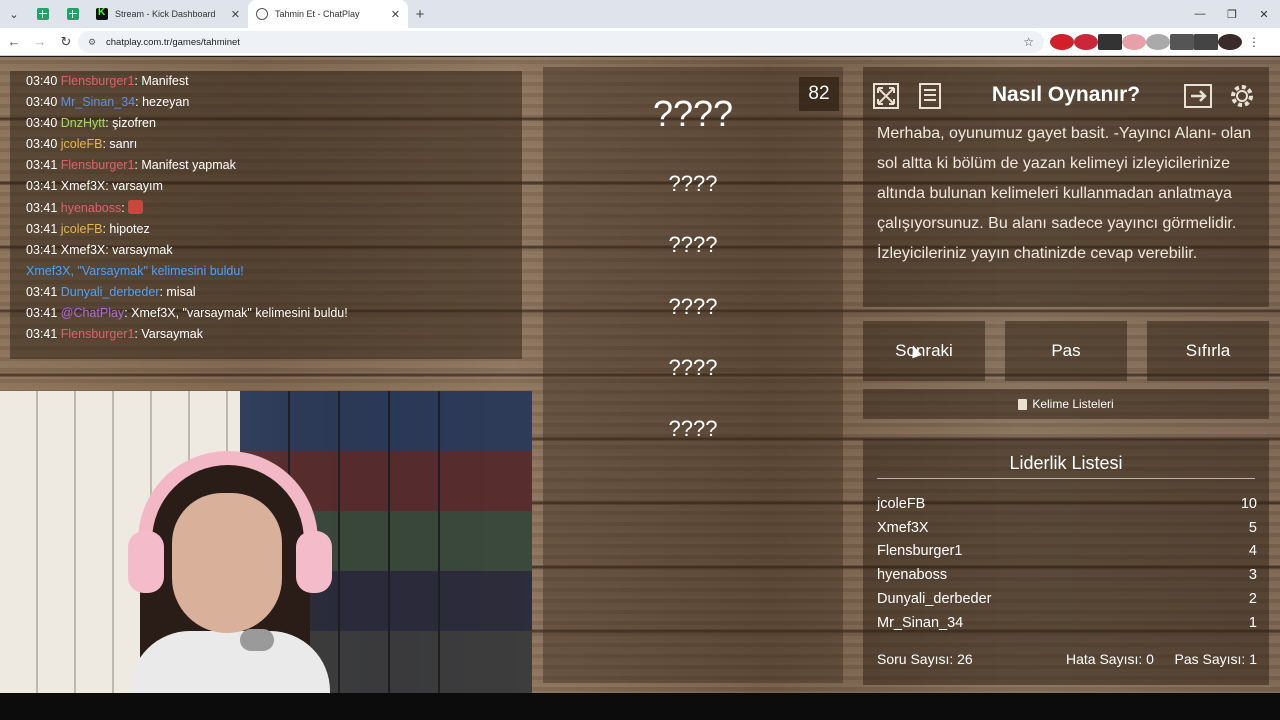  I want to click on streamer, so click(230, 562).